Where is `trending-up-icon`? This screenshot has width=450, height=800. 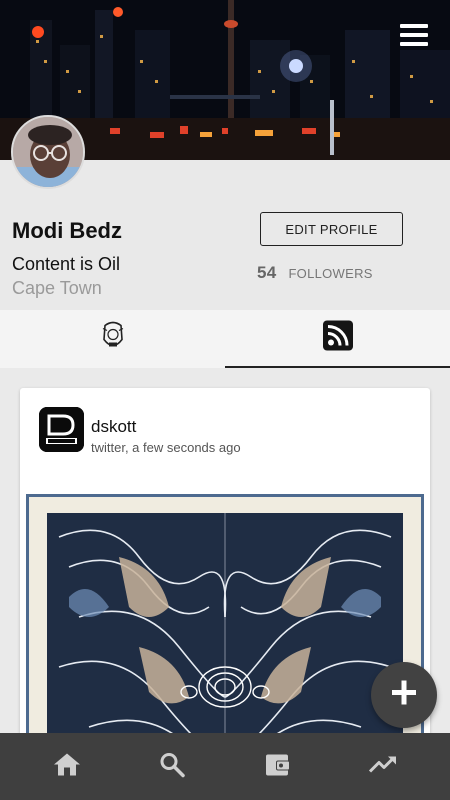 trending-up-icon is located at coordinates (383, 766).